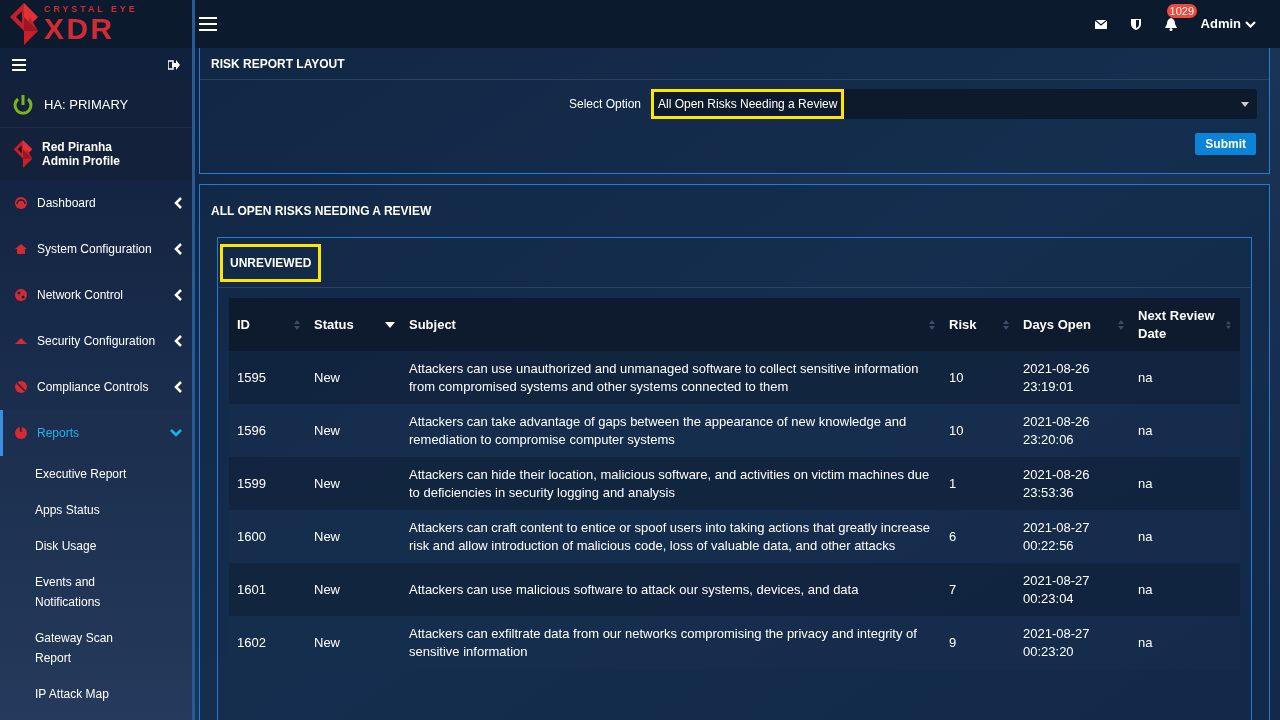 This screenshot has width=1280, height=720. What do you see at coordinates (86, 104) in the screenshot?
I see `ha-status: HA: PRIMARY` at bounding box center [86, 104].